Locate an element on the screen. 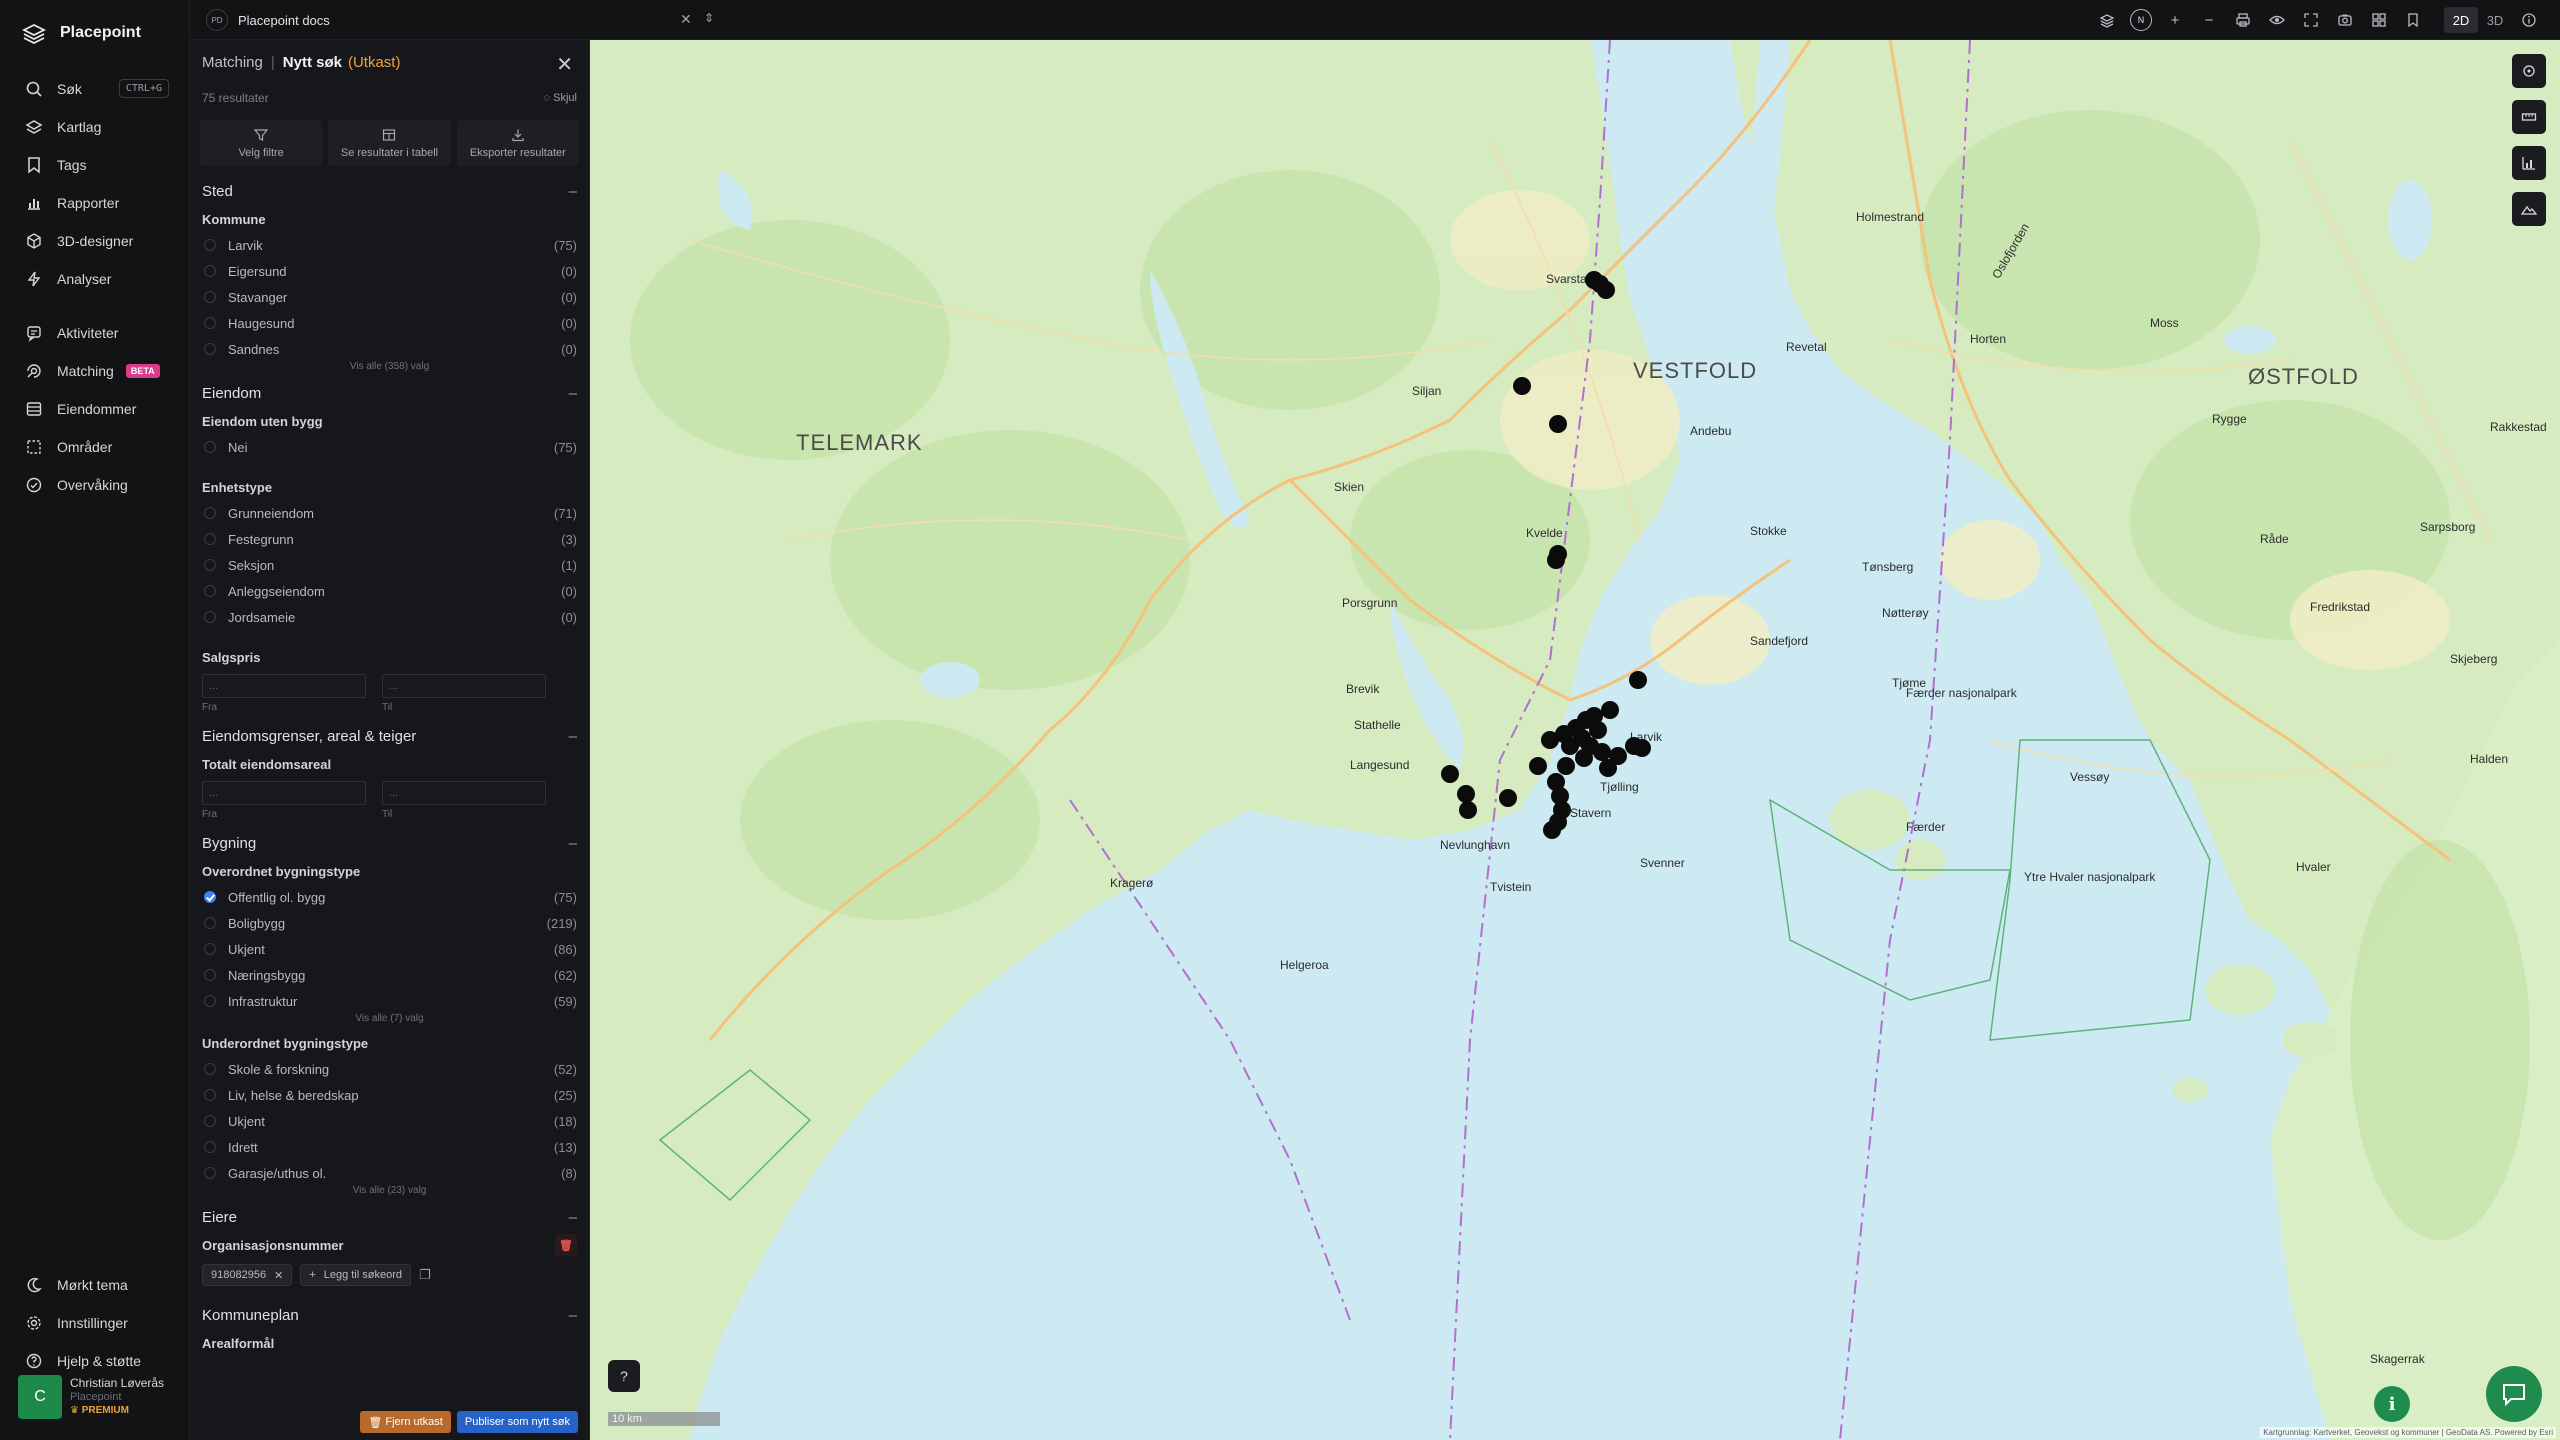  nav-item-omrader: Områder is located at coordinates (94, 447).